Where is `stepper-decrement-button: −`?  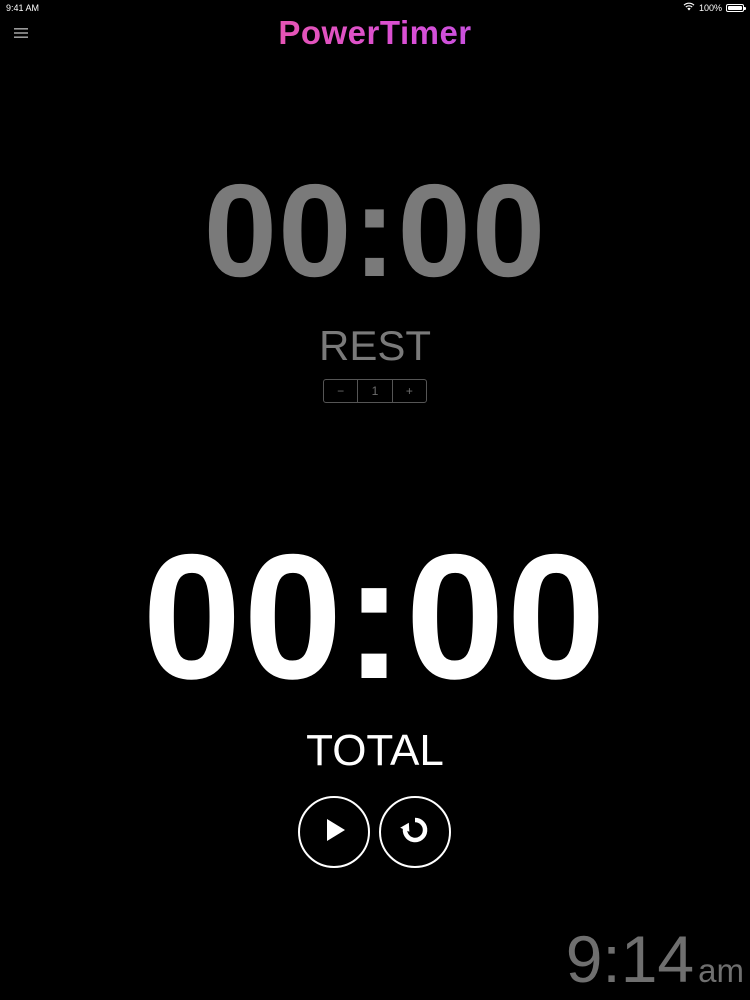
stepper-decrement-button: − is located at coordinates (340, 391).